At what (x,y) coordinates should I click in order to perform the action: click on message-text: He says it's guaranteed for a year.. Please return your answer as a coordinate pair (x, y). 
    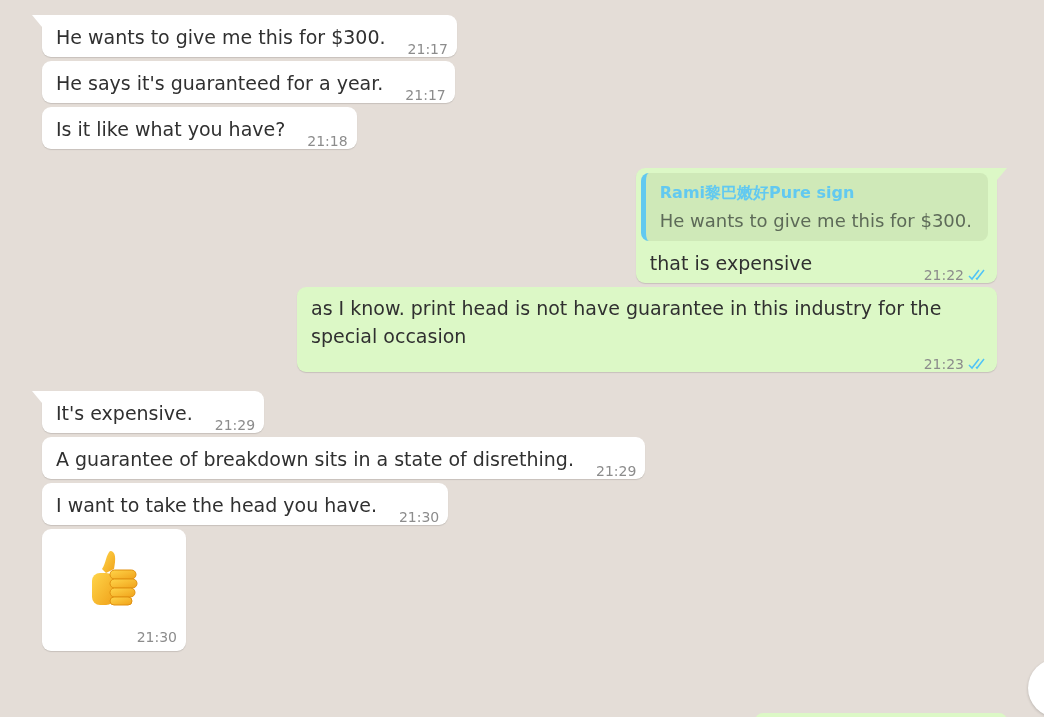
    Looking at the image, I should click on (220, 83).